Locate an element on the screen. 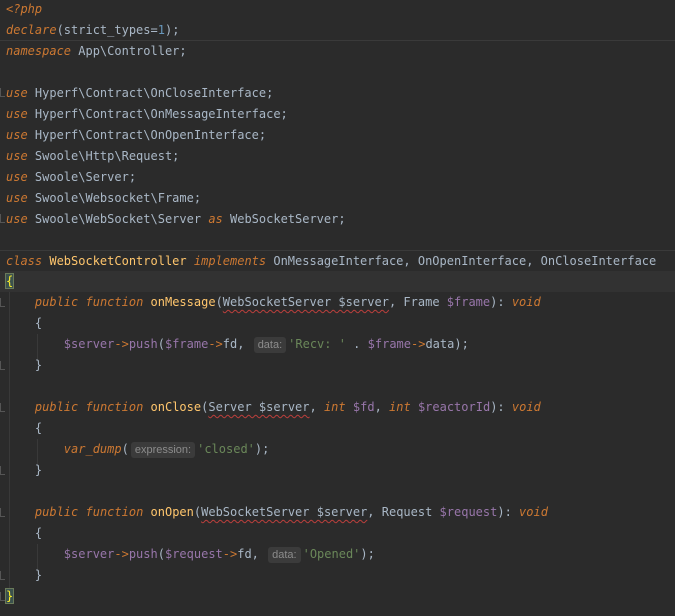 The width and height of the screenshot is (675, 616). code-line-29: } is located at coordinates (339, 596).